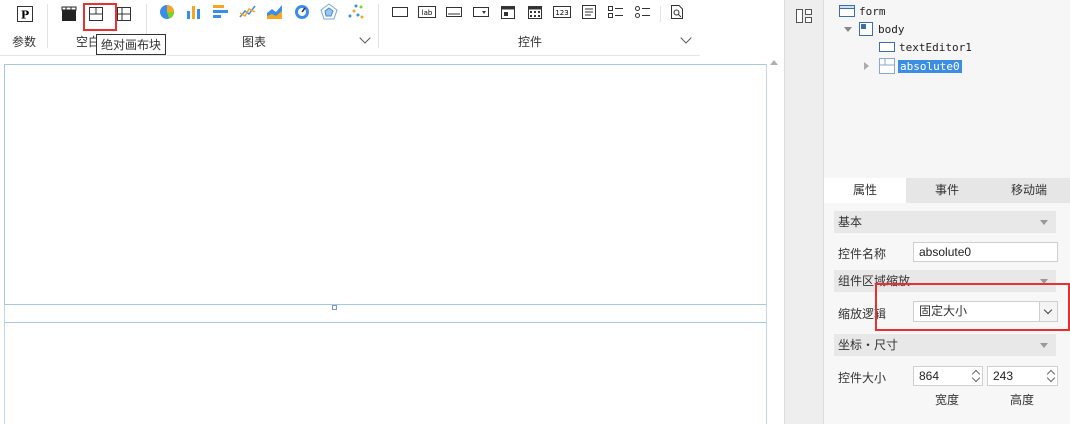 Image resolution: width=1070 pixels, height=424 pixels. What do you see at coordinates (329, 12) in the screenshot?
I see `radar-chart-icon` at bounding box center [329, 12].